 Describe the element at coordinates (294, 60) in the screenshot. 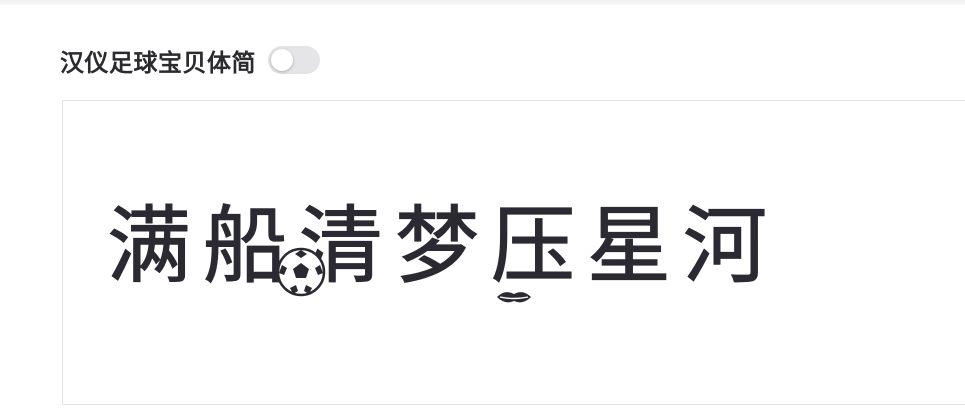

I see `font-enable-toggle` at that location.